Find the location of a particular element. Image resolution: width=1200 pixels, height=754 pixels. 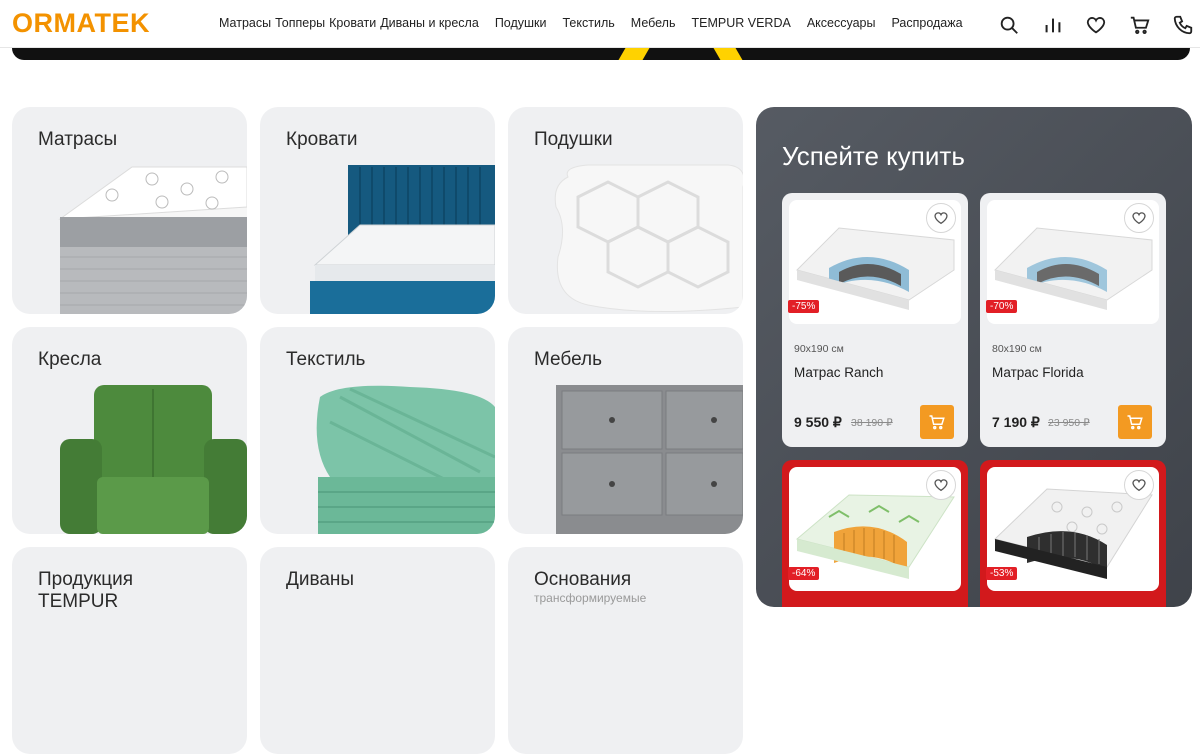

category-tile-furniture: Мебель is located at coordinates (625, 430).